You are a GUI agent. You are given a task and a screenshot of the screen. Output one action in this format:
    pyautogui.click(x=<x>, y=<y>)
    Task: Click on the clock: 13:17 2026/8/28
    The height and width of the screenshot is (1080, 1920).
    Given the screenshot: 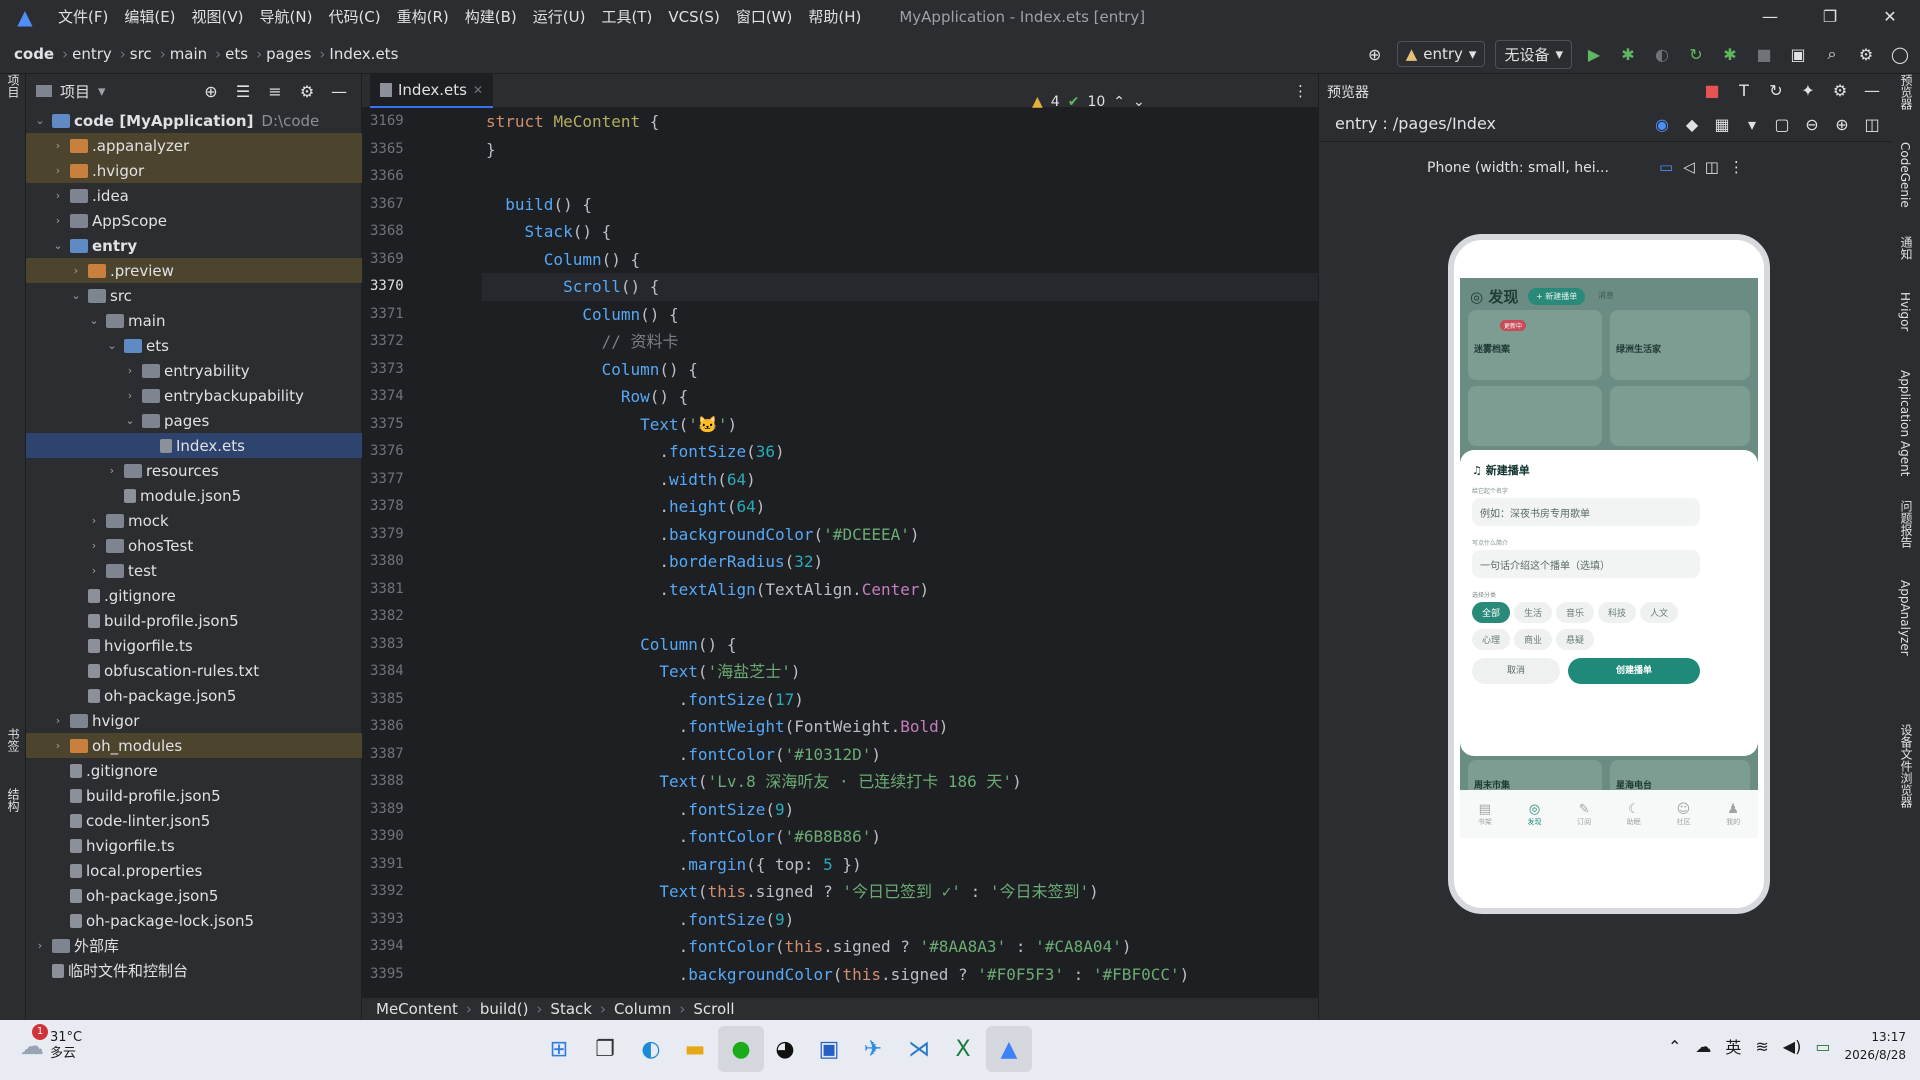 What is the action you would take?
    pyautogui.click(x=1875, y=1046)
    